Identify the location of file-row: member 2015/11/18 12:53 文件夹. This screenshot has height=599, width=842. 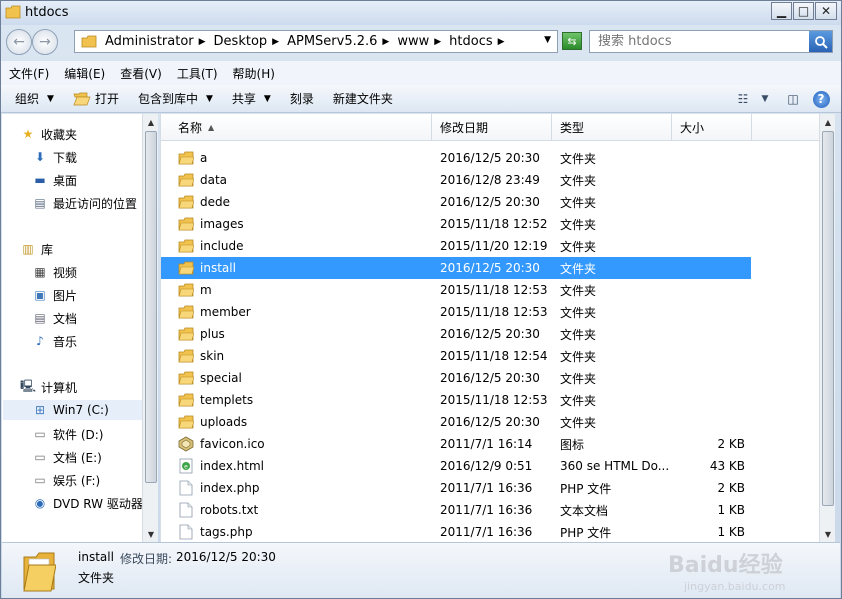
(456, 312).